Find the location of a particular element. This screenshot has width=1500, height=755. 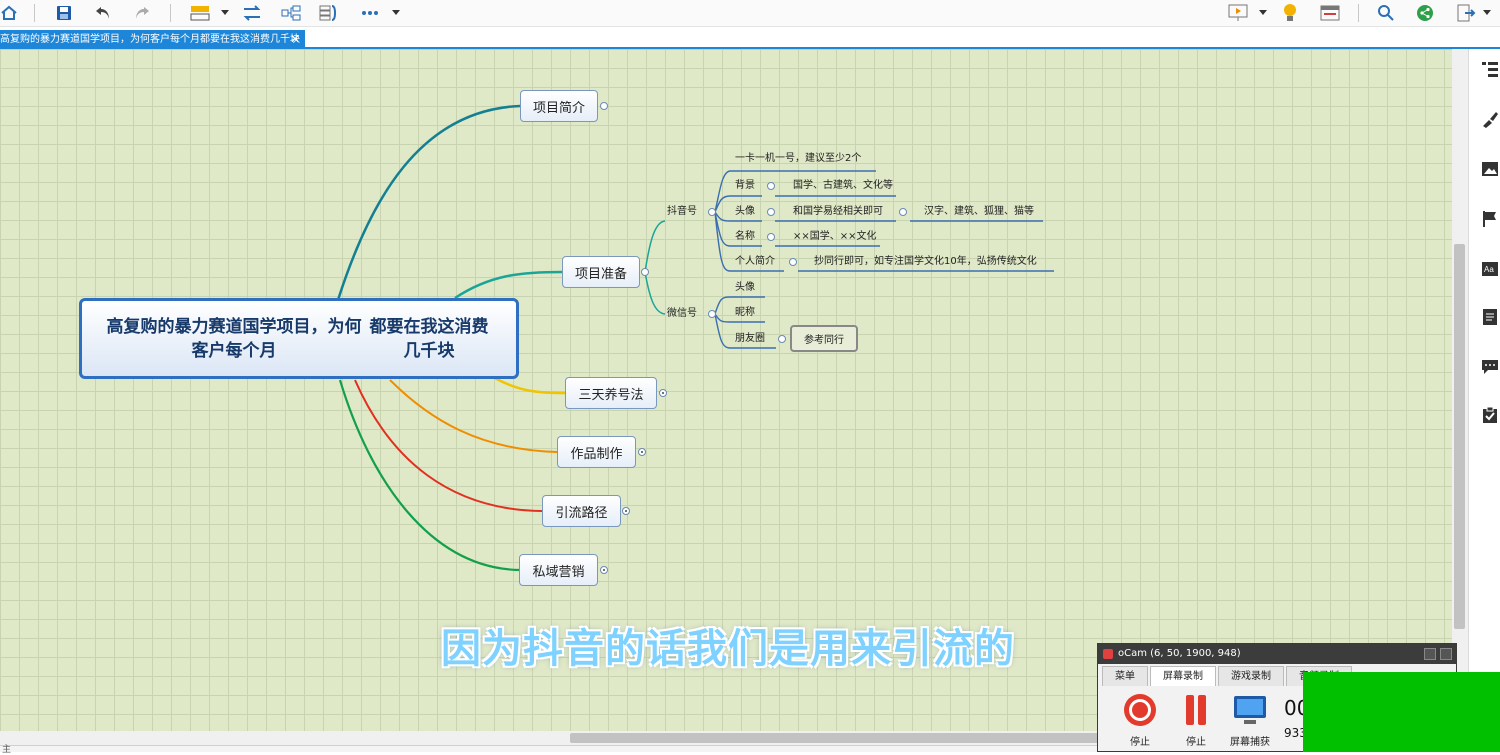

text-style-icon: Aa is located at coordinates (1490, 269).